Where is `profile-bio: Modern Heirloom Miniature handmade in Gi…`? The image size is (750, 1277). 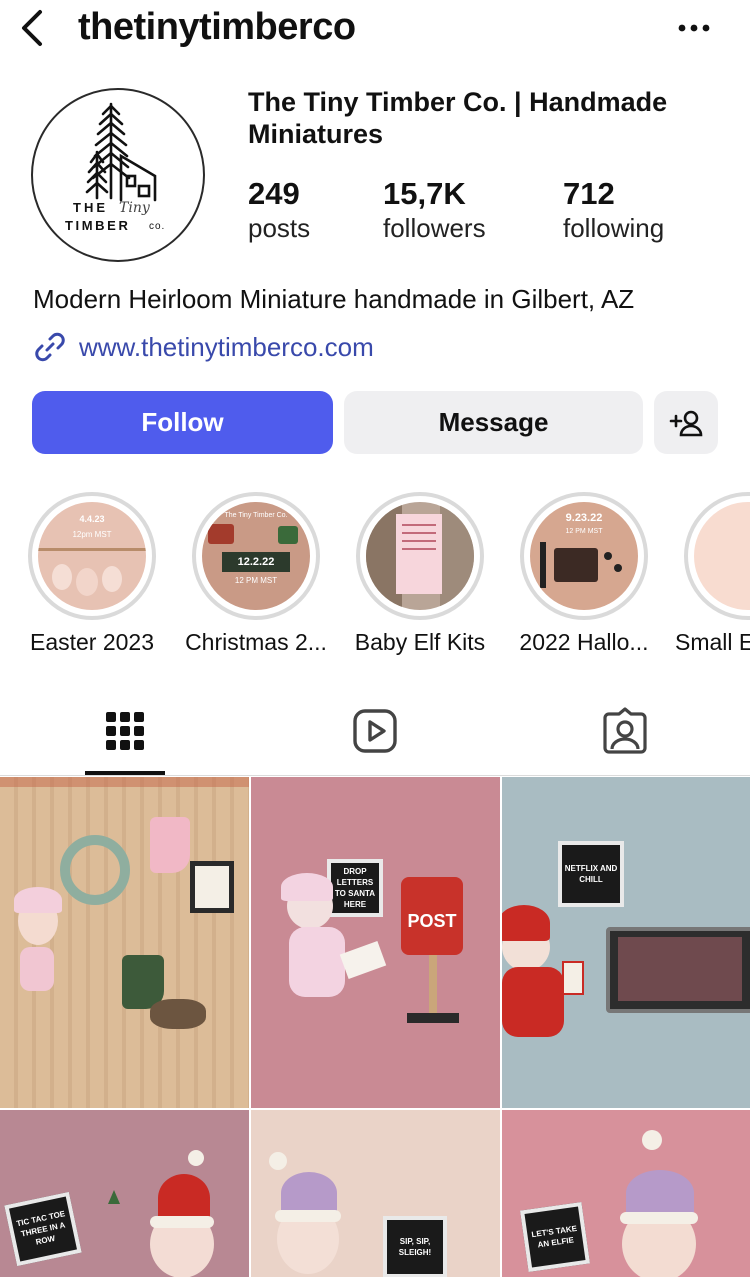
profile-bio: Modern Heirloom Miniature handmade in Gi… is located at coordinates (334, 299).